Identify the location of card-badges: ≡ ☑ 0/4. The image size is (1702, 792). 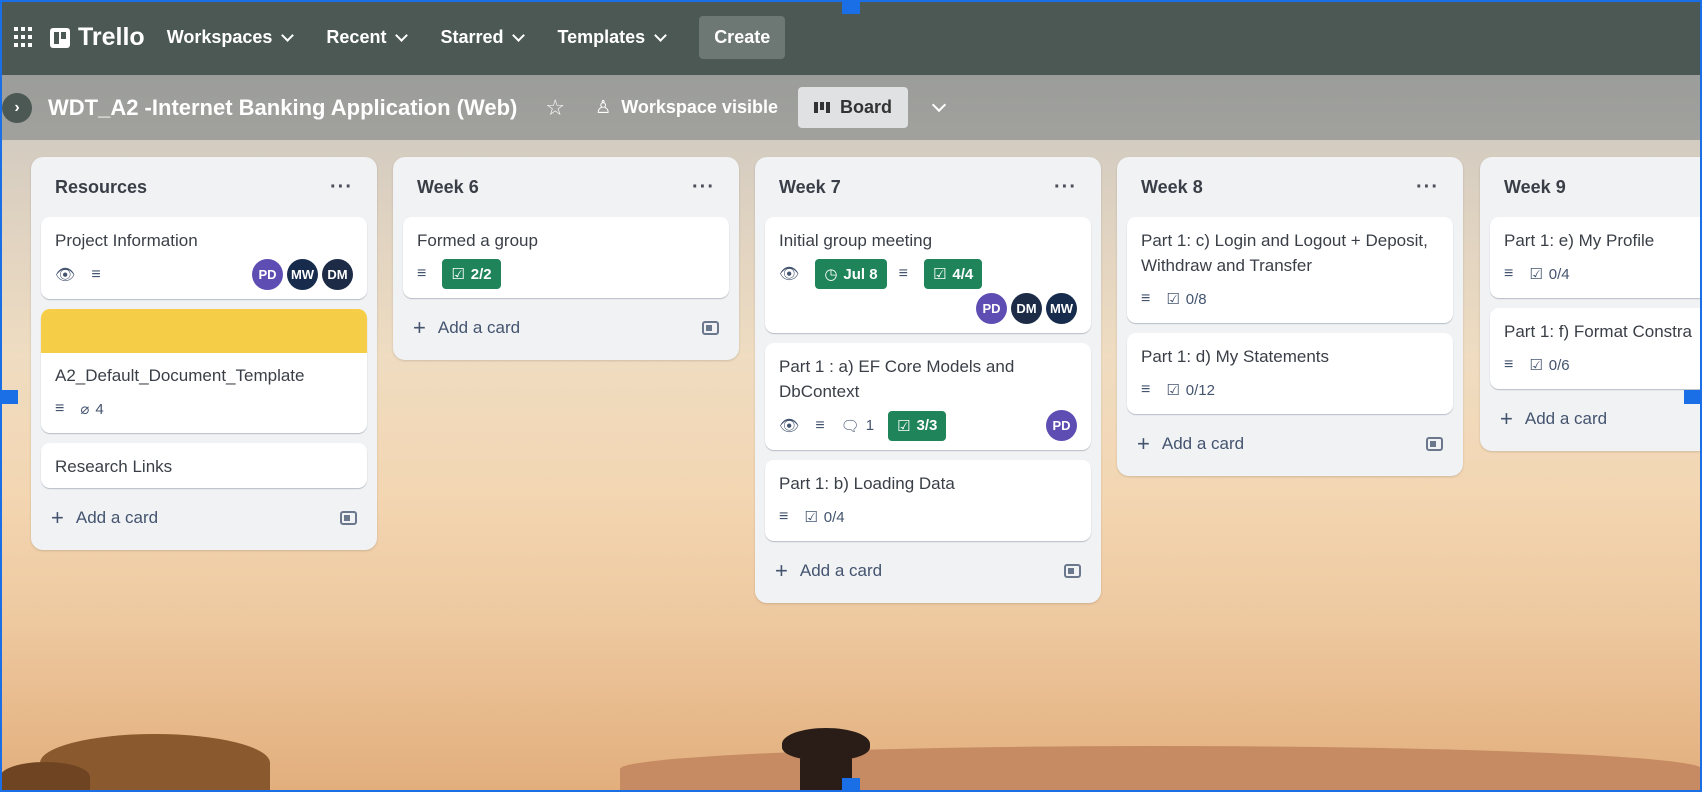
(928, 517).